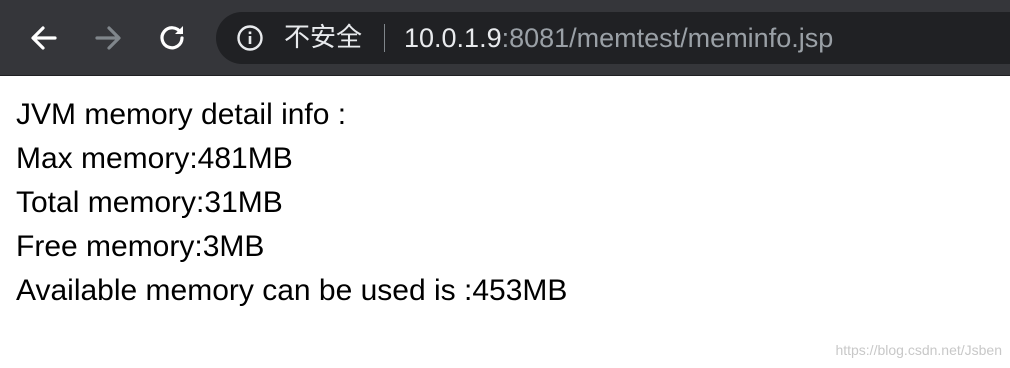 The height and width of the screenshot is (368, 1010). What do you see at coordinates (250, 38) in the screenshot?
I see `info-icon` at bounding box center [250, 38].